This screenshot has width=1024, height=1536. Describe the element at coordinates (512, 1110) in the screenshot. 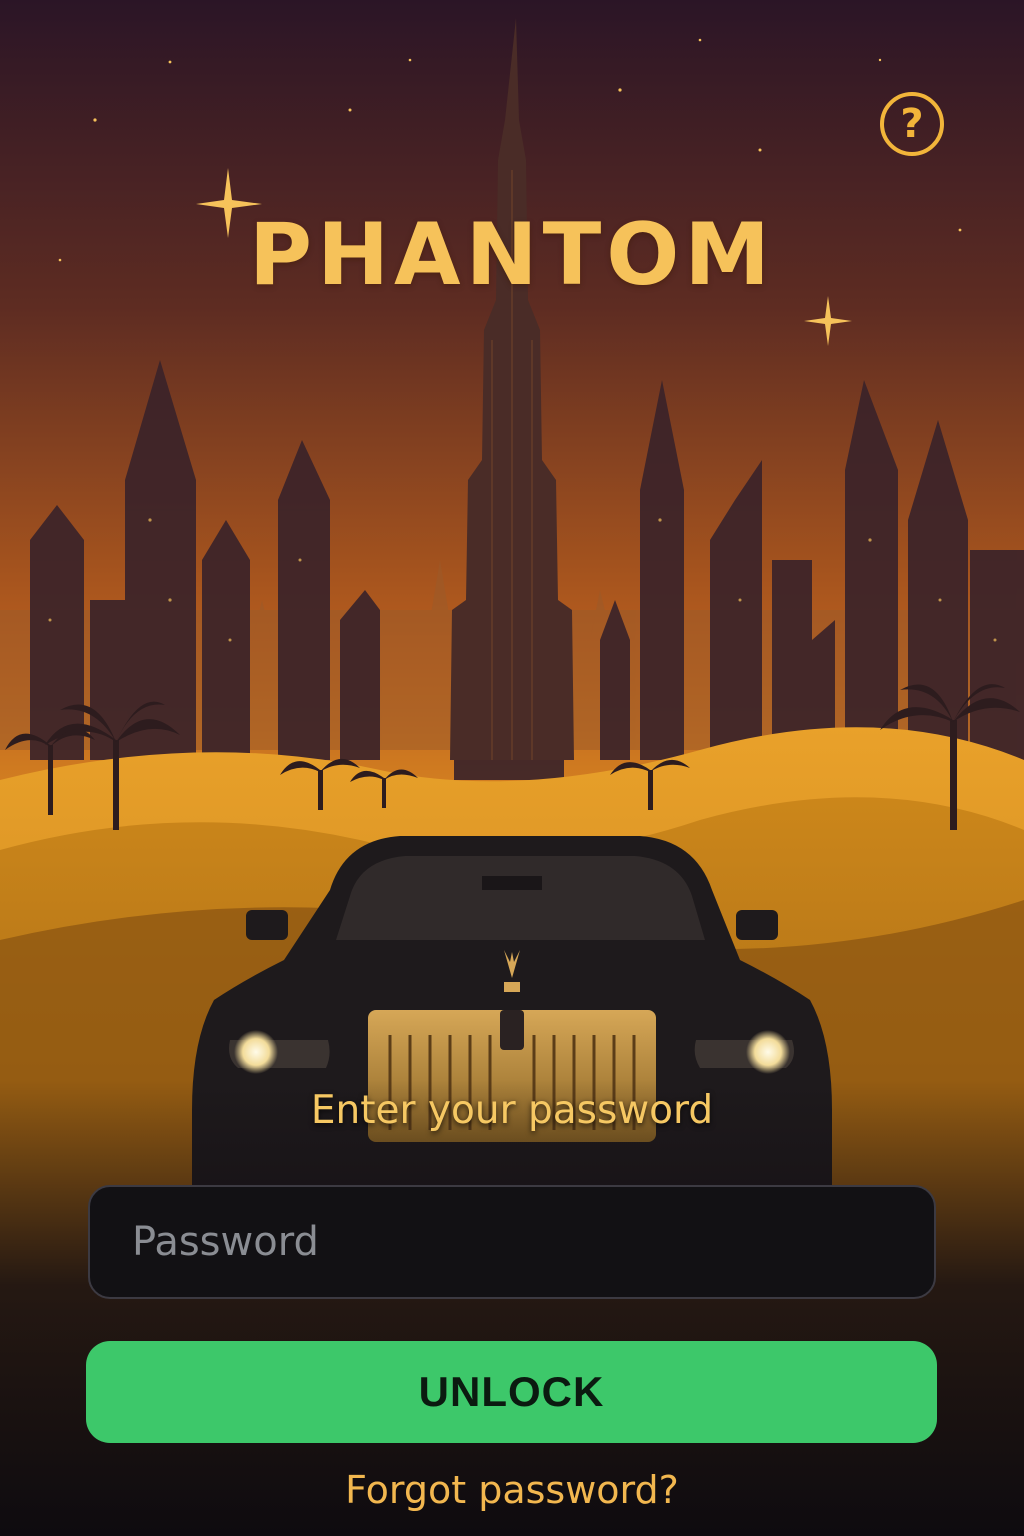

I see `password-prompt: Enter your password` at that location.